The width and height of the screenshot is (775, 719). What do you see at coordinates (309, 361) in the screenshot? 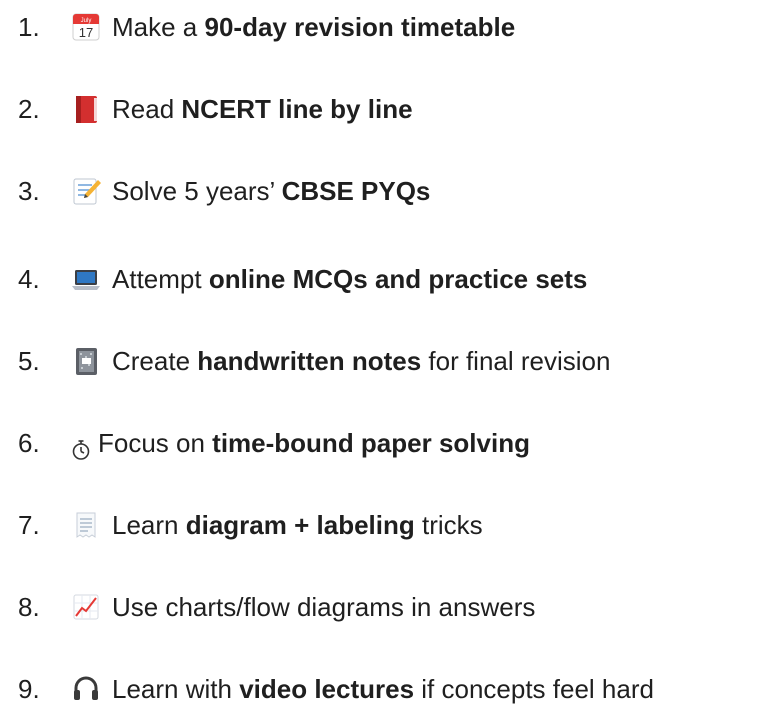
I see `item-text-bold: handwritten notes` at bounding box center [309, 361].